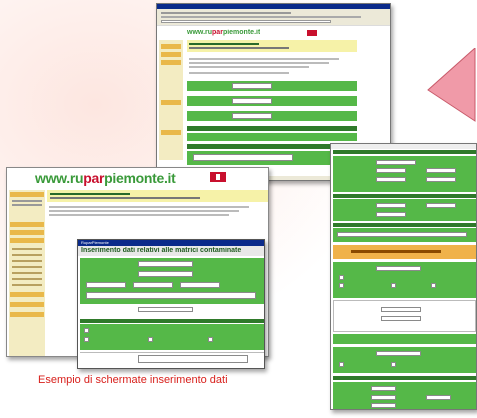 This screenshot has width=477, height=418. Describe the element at coordinates (105, 178) in the screenshot. I see `logo: www.ruparpiemonte.it` at that location.